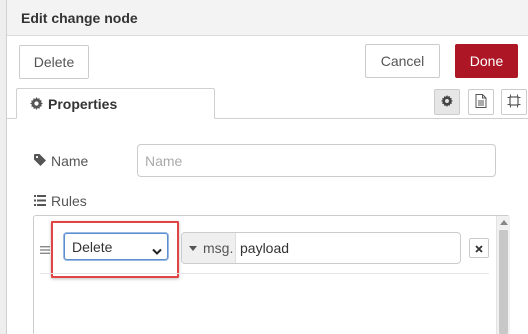 The height and width of the screenshot is (334, 528). I want to click on cancel-button: Cancel, so click(402, 61).